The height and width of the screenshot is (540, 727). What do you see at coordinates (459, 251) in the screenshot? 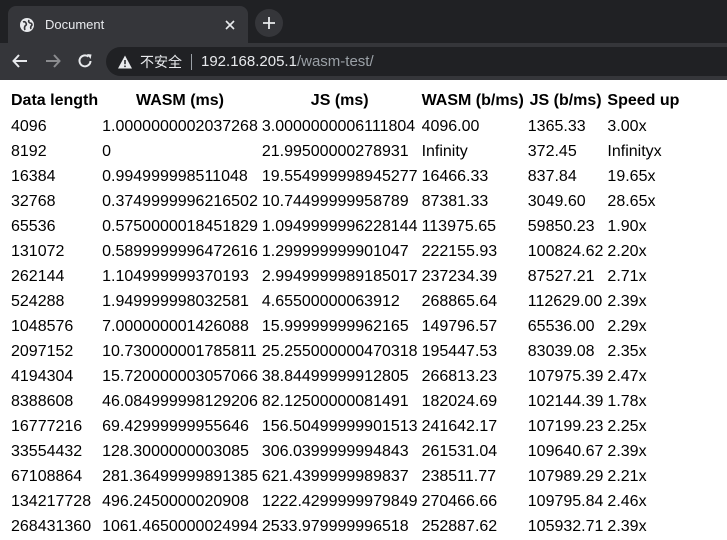
I see `wasm-throughput-cell: 222155.93` at bounding box center [459, 251].